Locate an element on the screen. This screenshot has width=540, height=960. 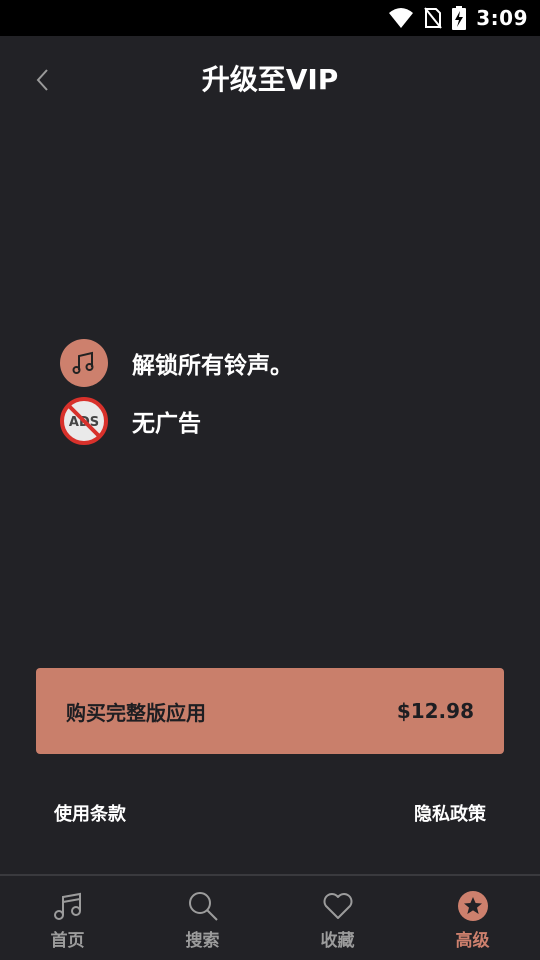
feature-label: 解锁所有铃声。 is located at coordinates (212, 366).